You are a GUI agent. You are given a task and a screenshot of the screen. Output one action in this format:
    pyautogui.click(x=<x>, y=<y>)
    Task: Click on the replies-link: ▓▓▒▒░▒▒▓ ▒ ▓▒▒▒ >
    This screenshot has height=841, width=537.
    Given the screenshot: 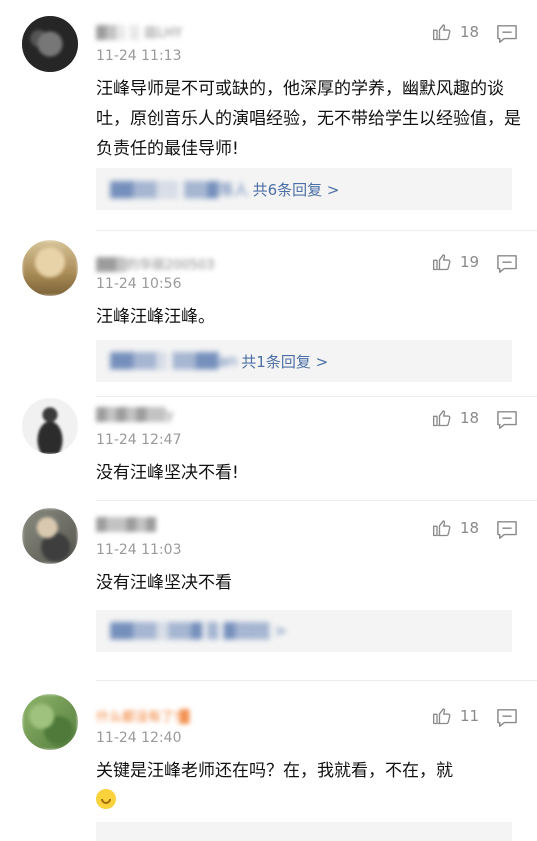 What is the action you would take?
    pyautogui.click(x=304, y=631)
    